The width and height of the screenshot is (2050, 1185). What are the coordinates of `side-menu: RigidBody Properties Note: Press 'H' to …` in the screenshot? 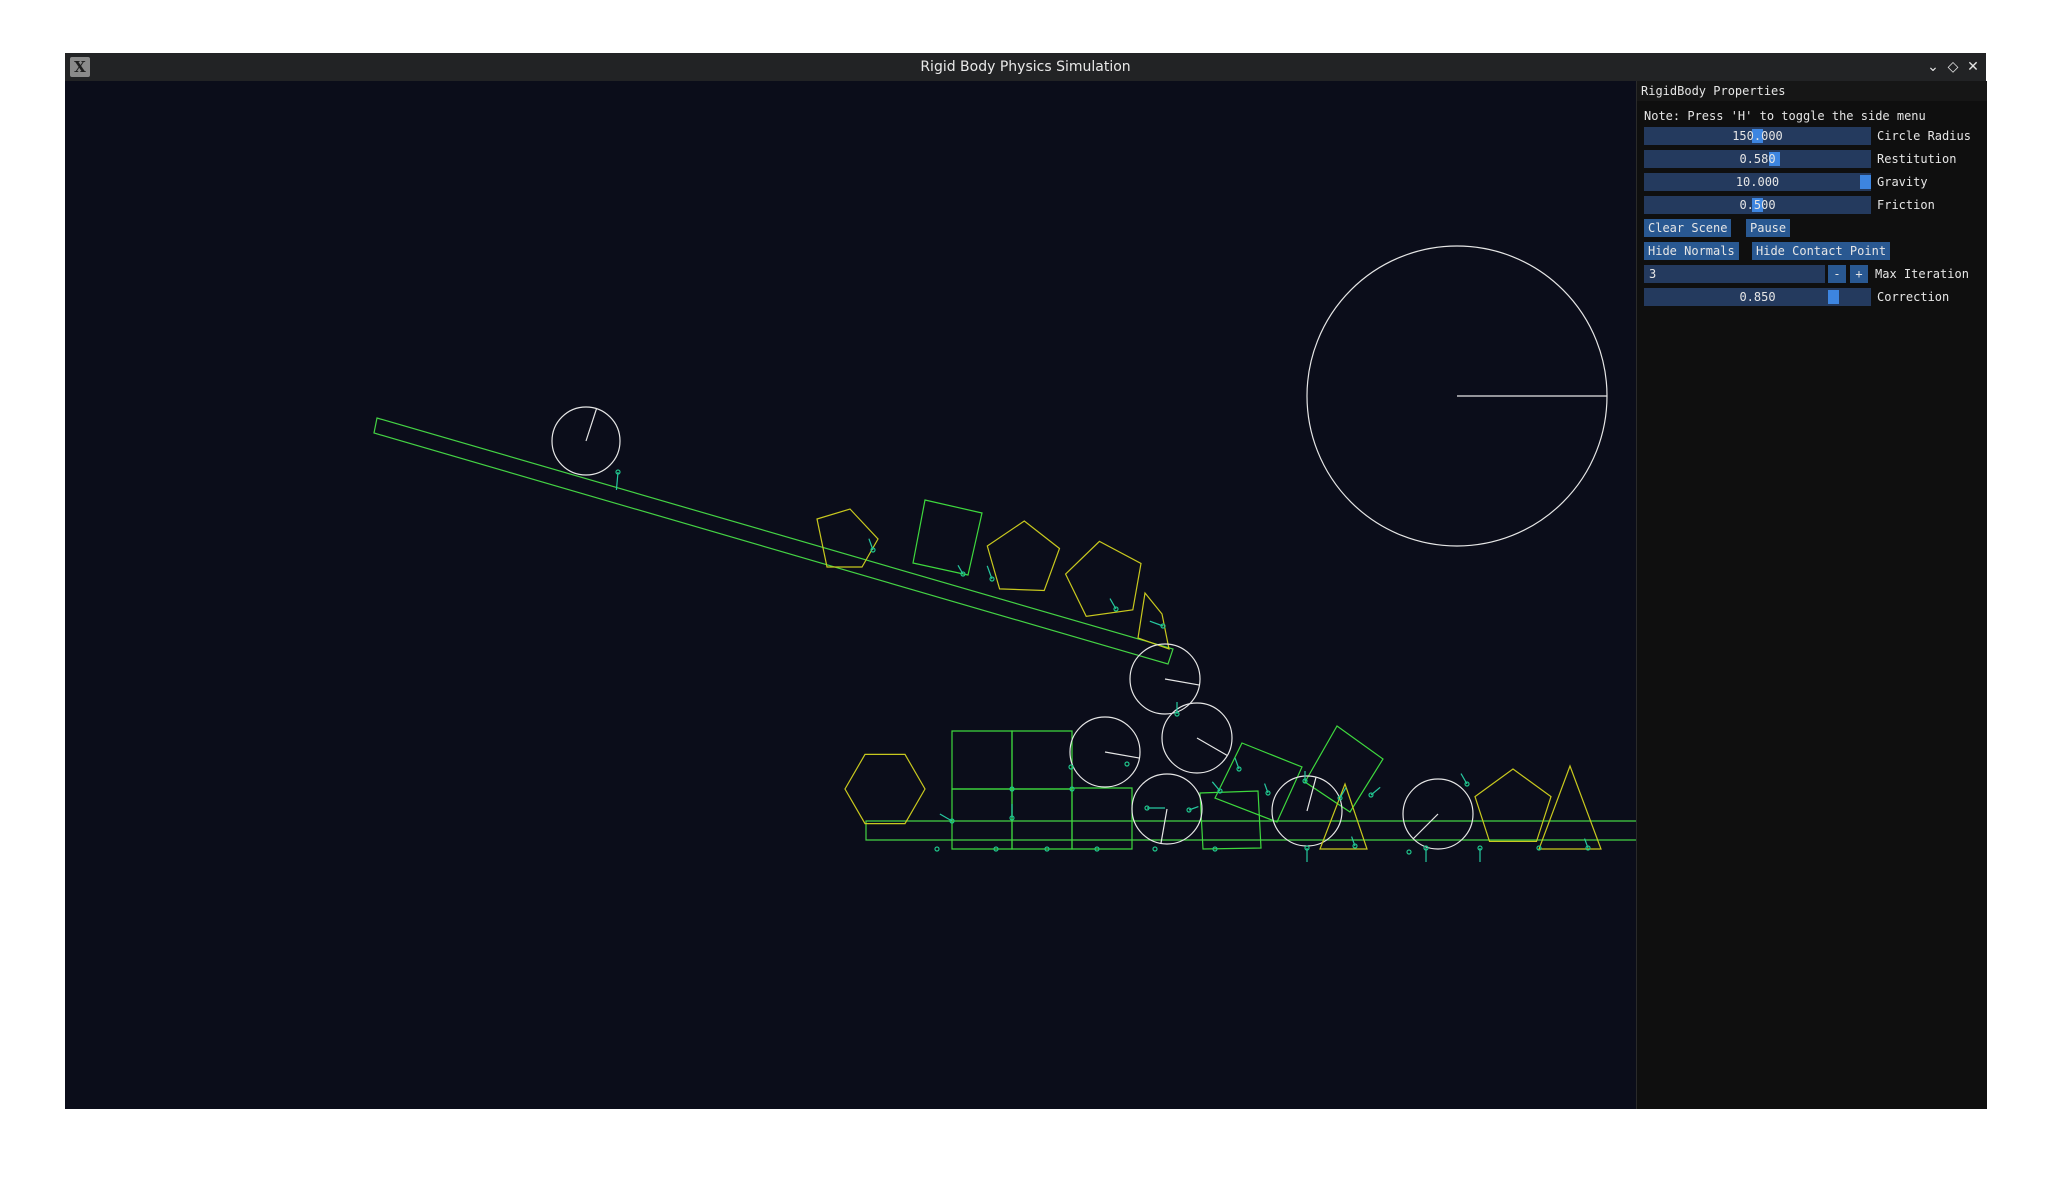 It's located at (1811, 595).